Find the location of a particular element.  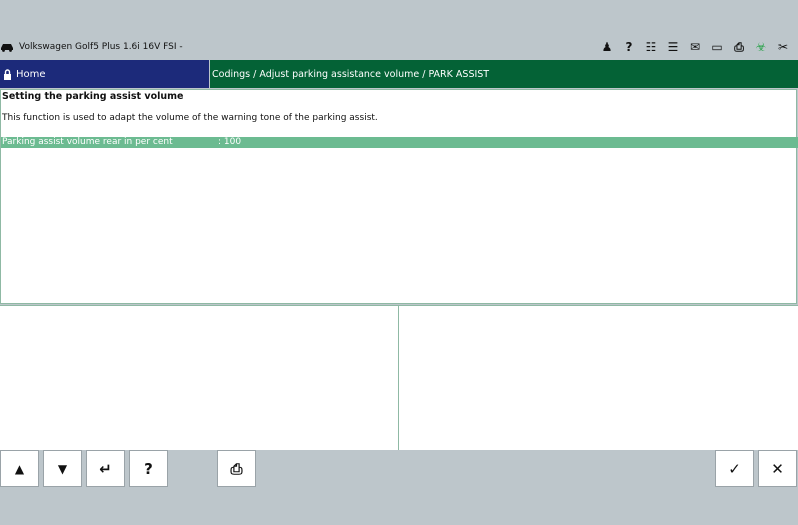

vehicle-info: Volkswagen Golf5 Plus 1.6i 16V FSI - is located at coordinates (91, 47).